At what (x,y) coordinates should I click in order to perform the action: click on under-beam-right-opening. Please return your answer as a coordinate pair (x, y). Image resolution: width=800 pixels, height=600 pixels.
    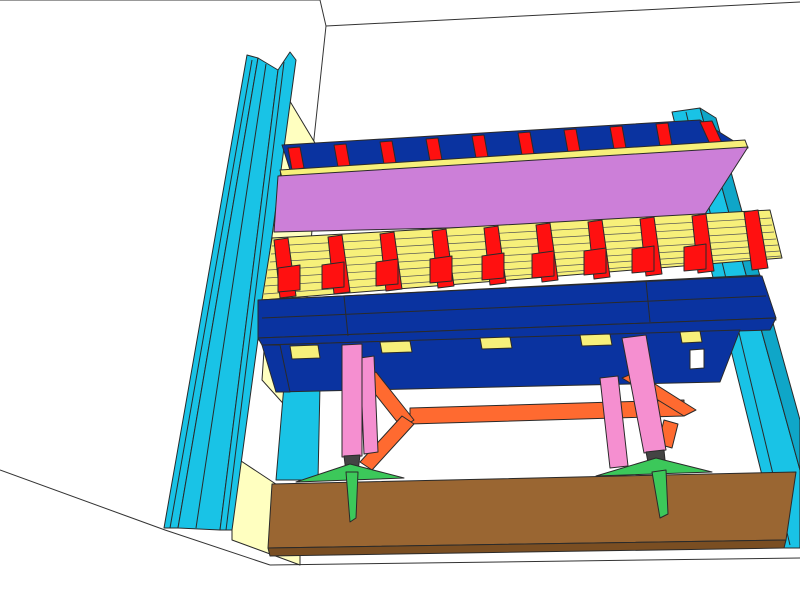
    Looking at the image, I should click on (697, 359).